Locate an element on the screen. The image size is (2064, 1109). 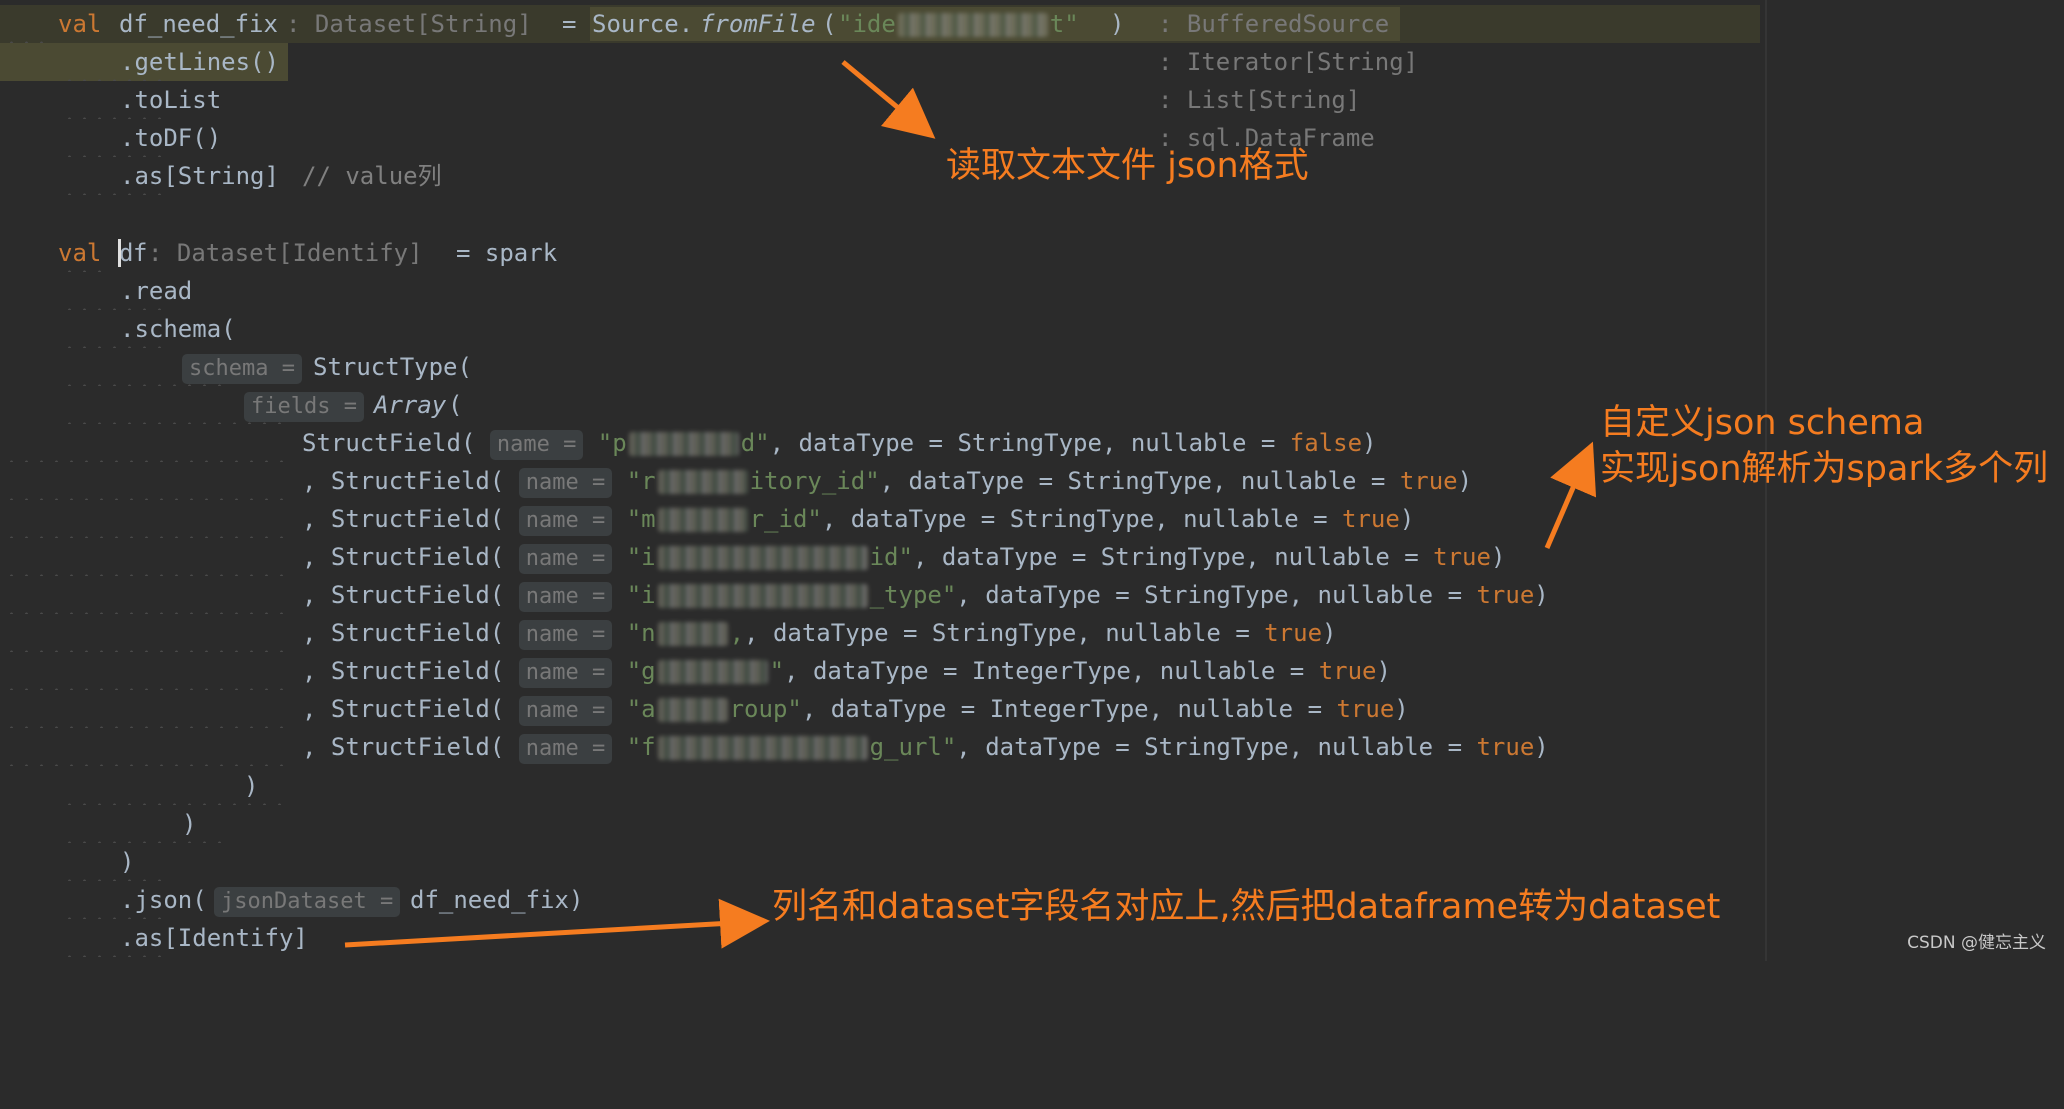
annotation-schema-line2: 实现json解析为spark多个列 is located at coordinates (1824, 469).